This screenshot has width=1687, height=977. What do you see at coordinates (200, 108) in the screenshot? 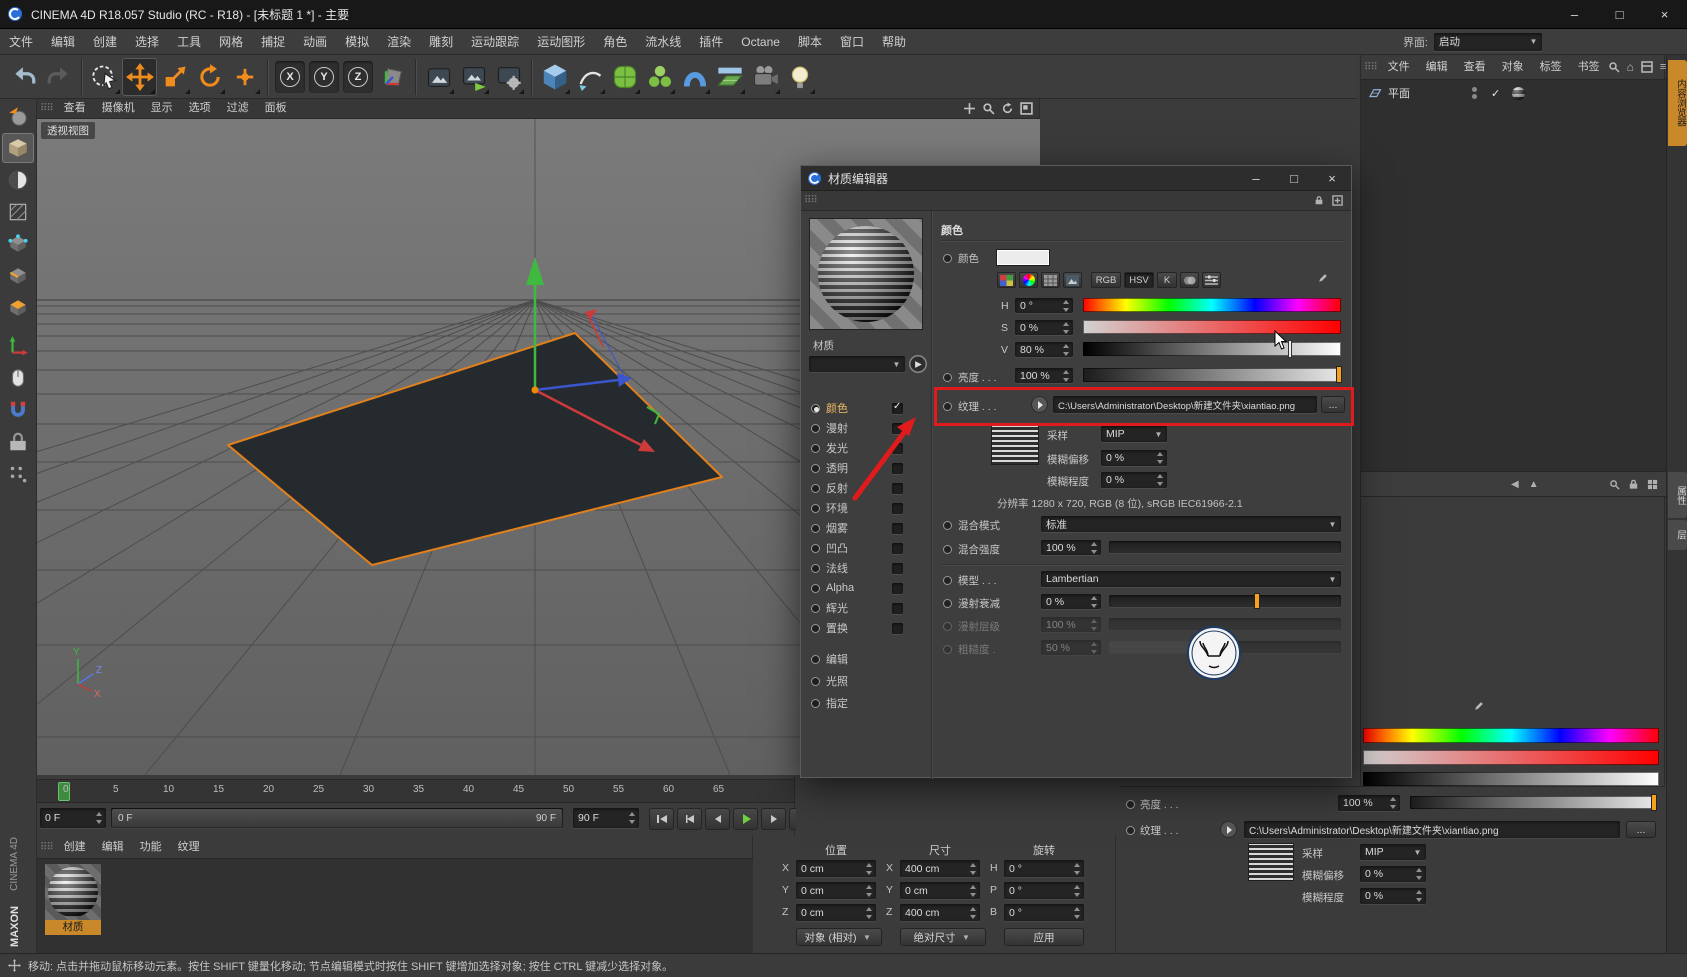
I see `viewport-menu-选项: 选项` at bounding box center [200, 108].